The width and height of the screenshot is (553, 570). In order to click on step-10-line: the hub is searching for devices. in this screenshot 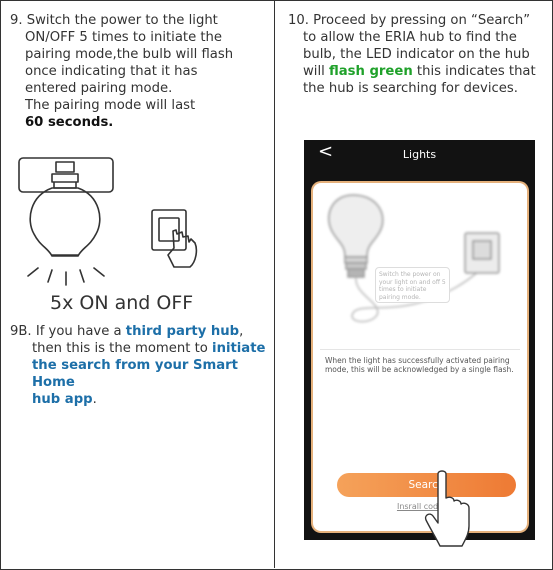, I will do `click(410, 88)`.